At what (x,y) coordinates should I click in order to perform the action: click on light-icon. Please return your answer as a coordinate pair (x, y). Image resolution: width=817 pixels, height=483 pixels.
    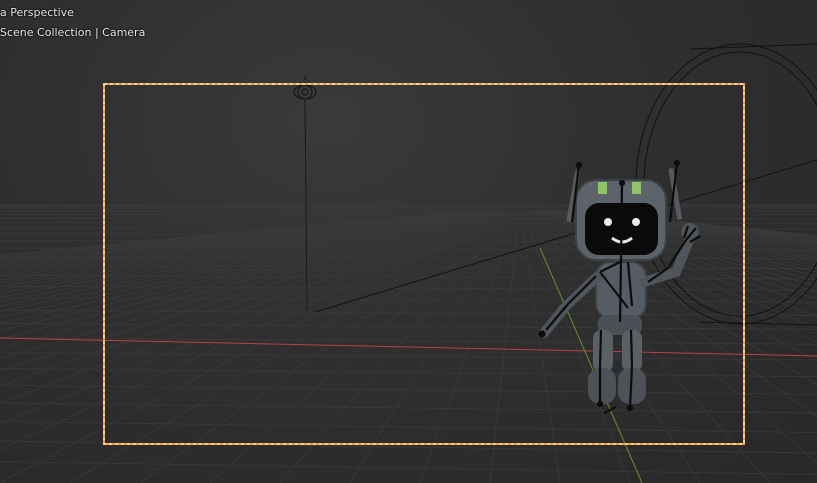
    Looking at the image, I should click on (305, 193).